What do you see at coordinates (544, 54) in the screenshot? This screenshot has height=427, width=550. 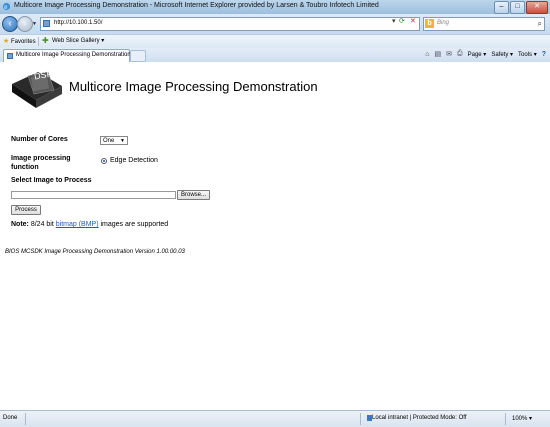 I see `help-icon: ?` at bounding box center [544, 54].